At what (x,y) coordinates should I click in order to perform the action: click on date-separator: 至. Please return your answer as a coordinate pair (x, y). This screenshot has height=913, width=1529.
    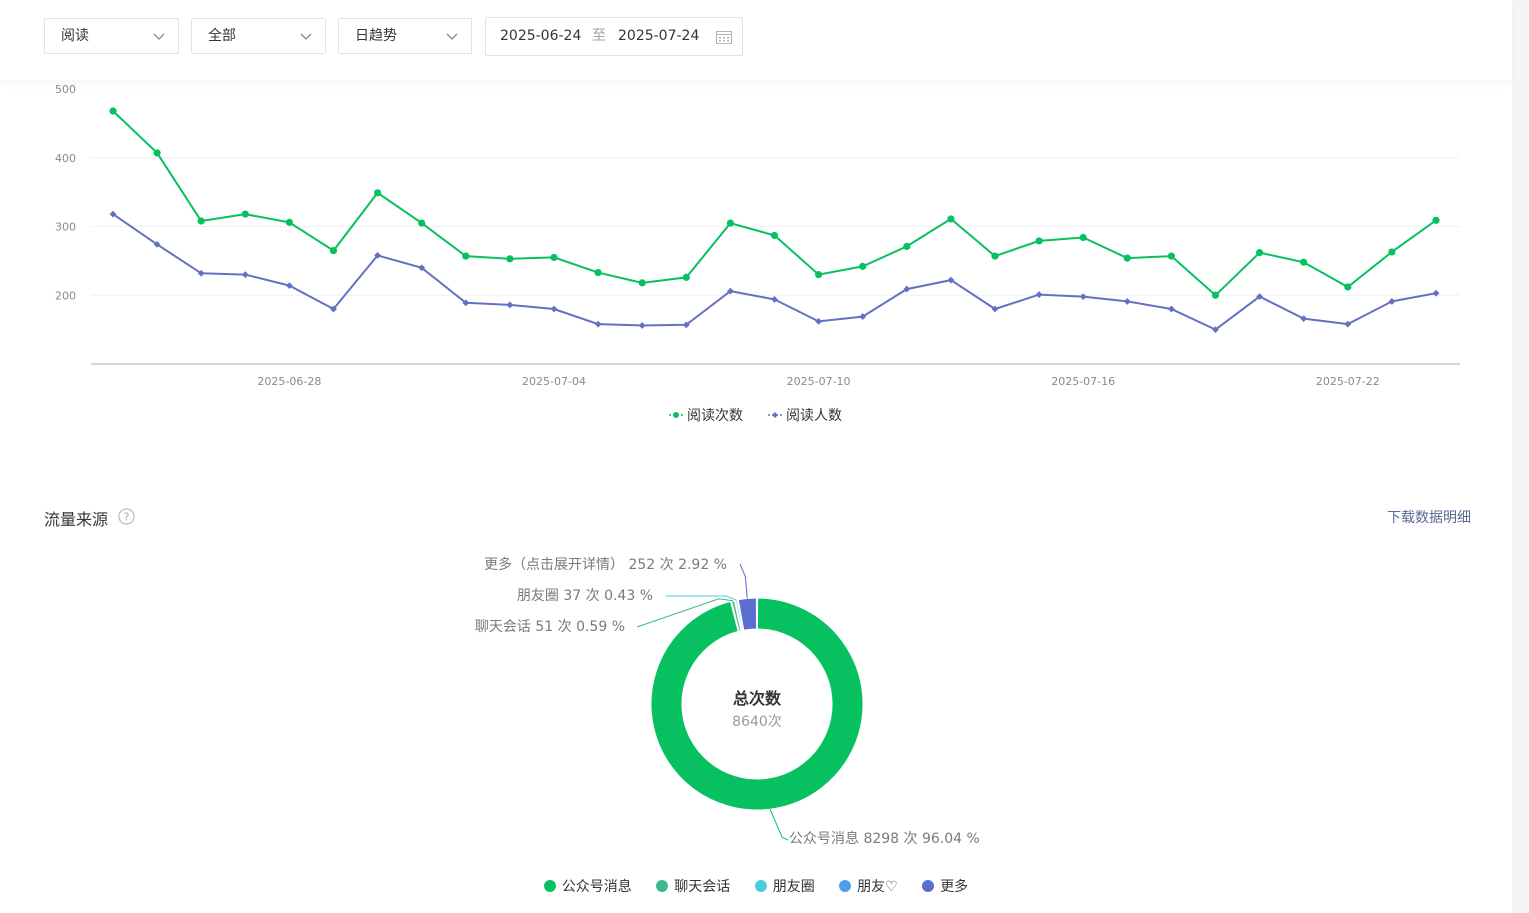
    Looking at the image, I should click on (599, 36).